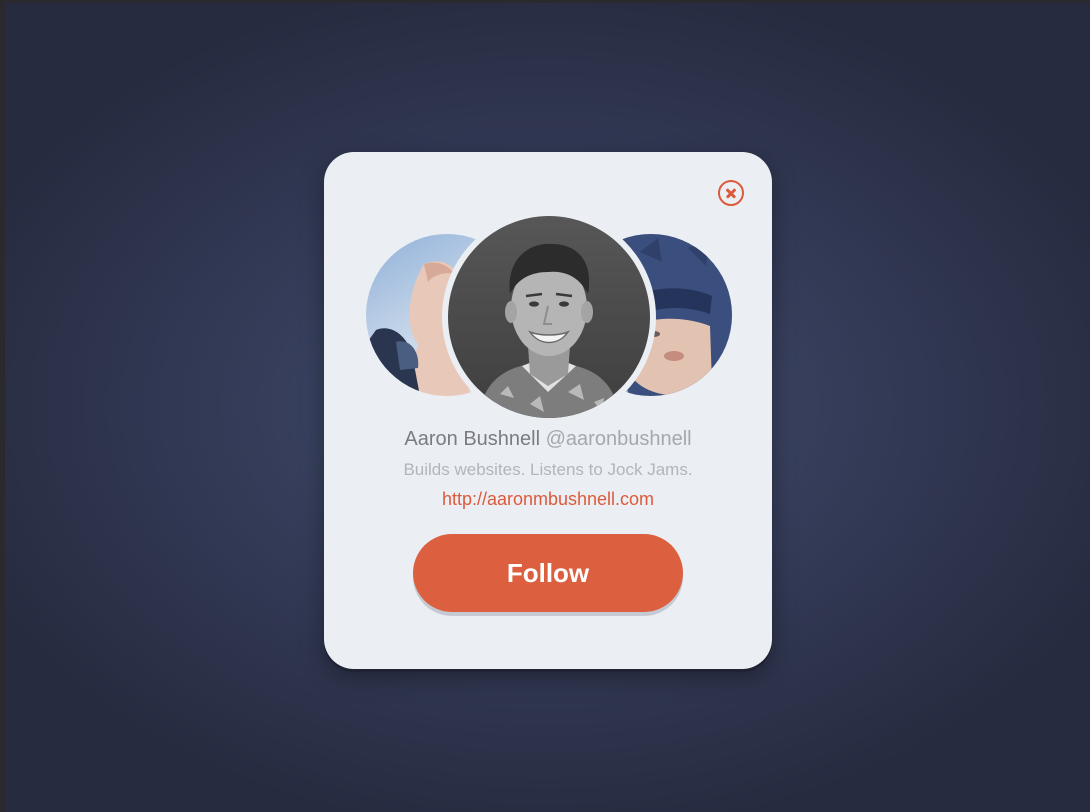 The height and width of the screenshot is (812, 1090). Describe the element at coordinates (548, 573) in the screenshot. I see `follow-button: Follow` at that location.